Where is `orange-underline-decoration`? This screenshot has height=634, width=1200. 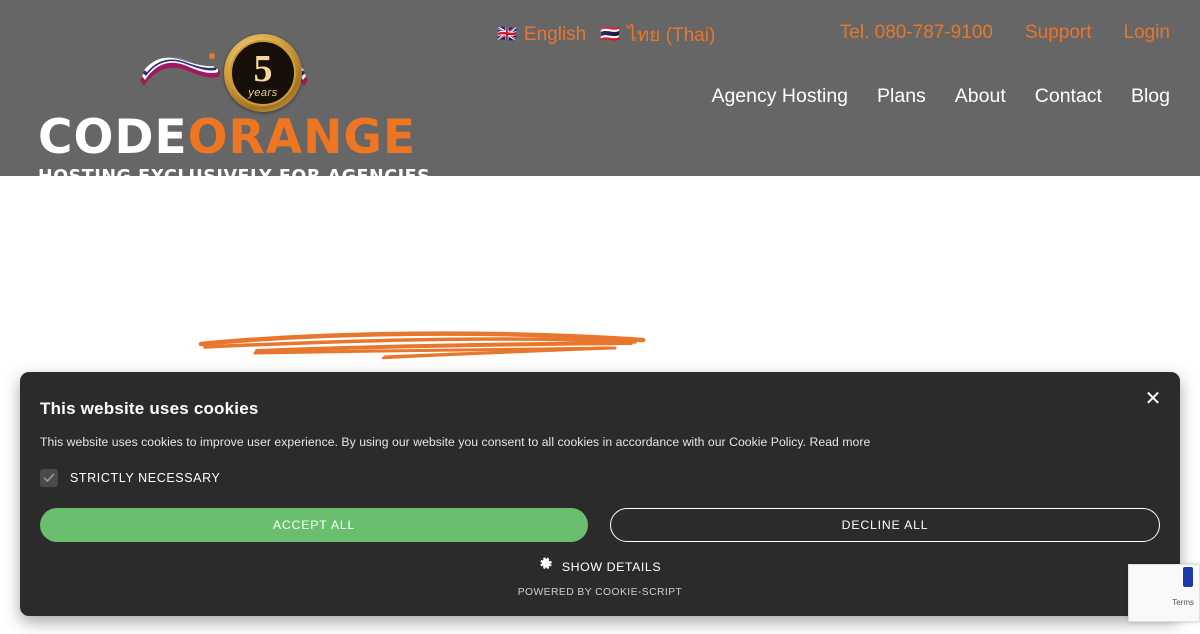
orange-underline-decoration is located at coordinates (422, 344).